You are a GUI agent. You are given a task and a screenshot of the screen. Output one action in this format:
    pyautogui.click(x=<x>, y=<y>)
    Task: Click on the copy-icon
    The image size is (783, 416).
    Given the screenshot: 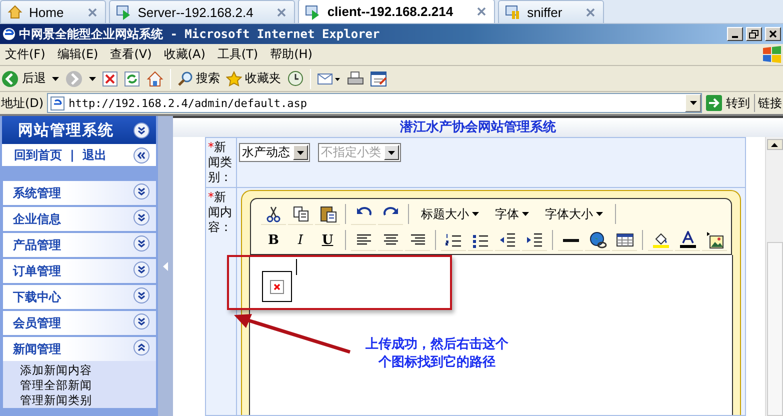 What is the action you would take?
    pyautogui.click(x=301, y=213)
    